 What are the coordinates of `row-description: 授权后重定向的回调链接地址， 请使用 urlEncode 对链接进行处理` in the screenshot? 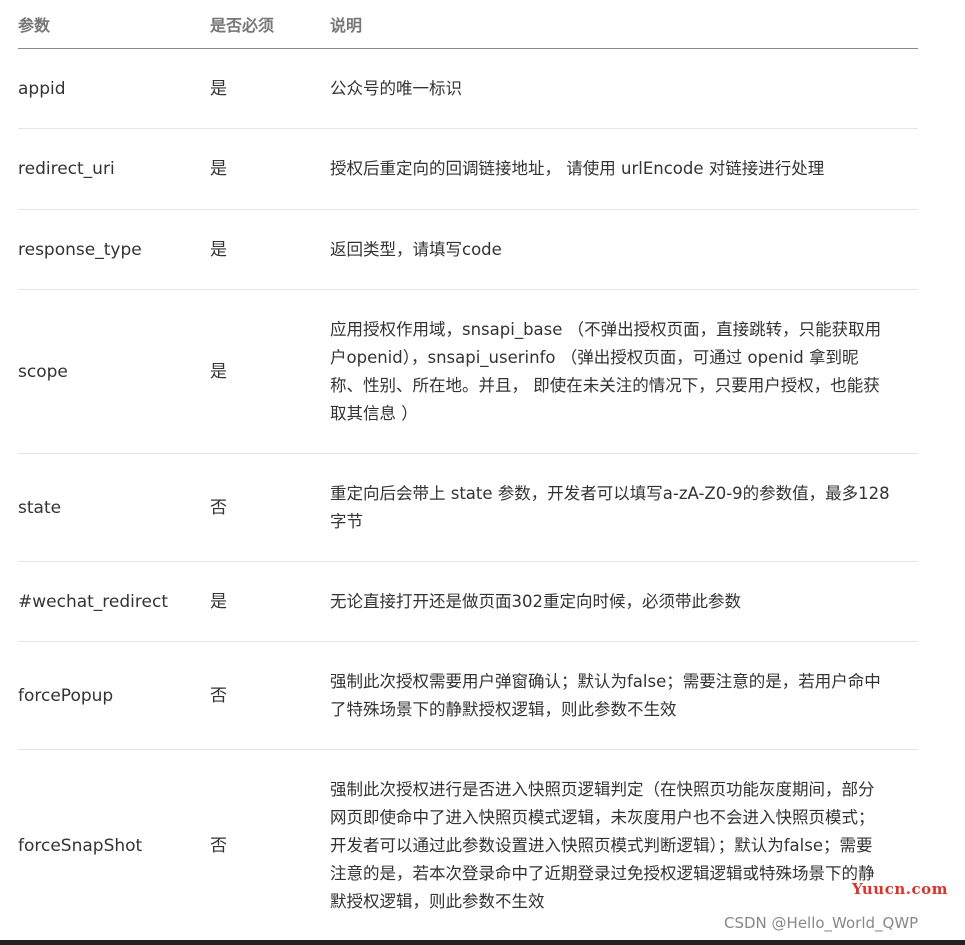 It's located at (626, 169).